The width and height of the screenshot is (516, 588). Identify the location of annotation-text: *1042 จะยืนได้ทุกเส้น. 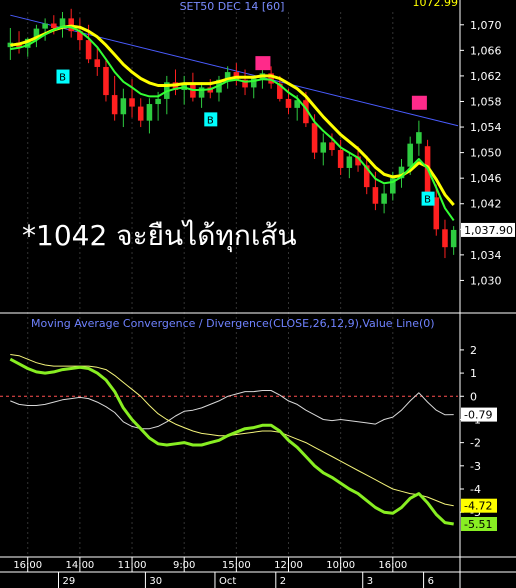
(159, 235).